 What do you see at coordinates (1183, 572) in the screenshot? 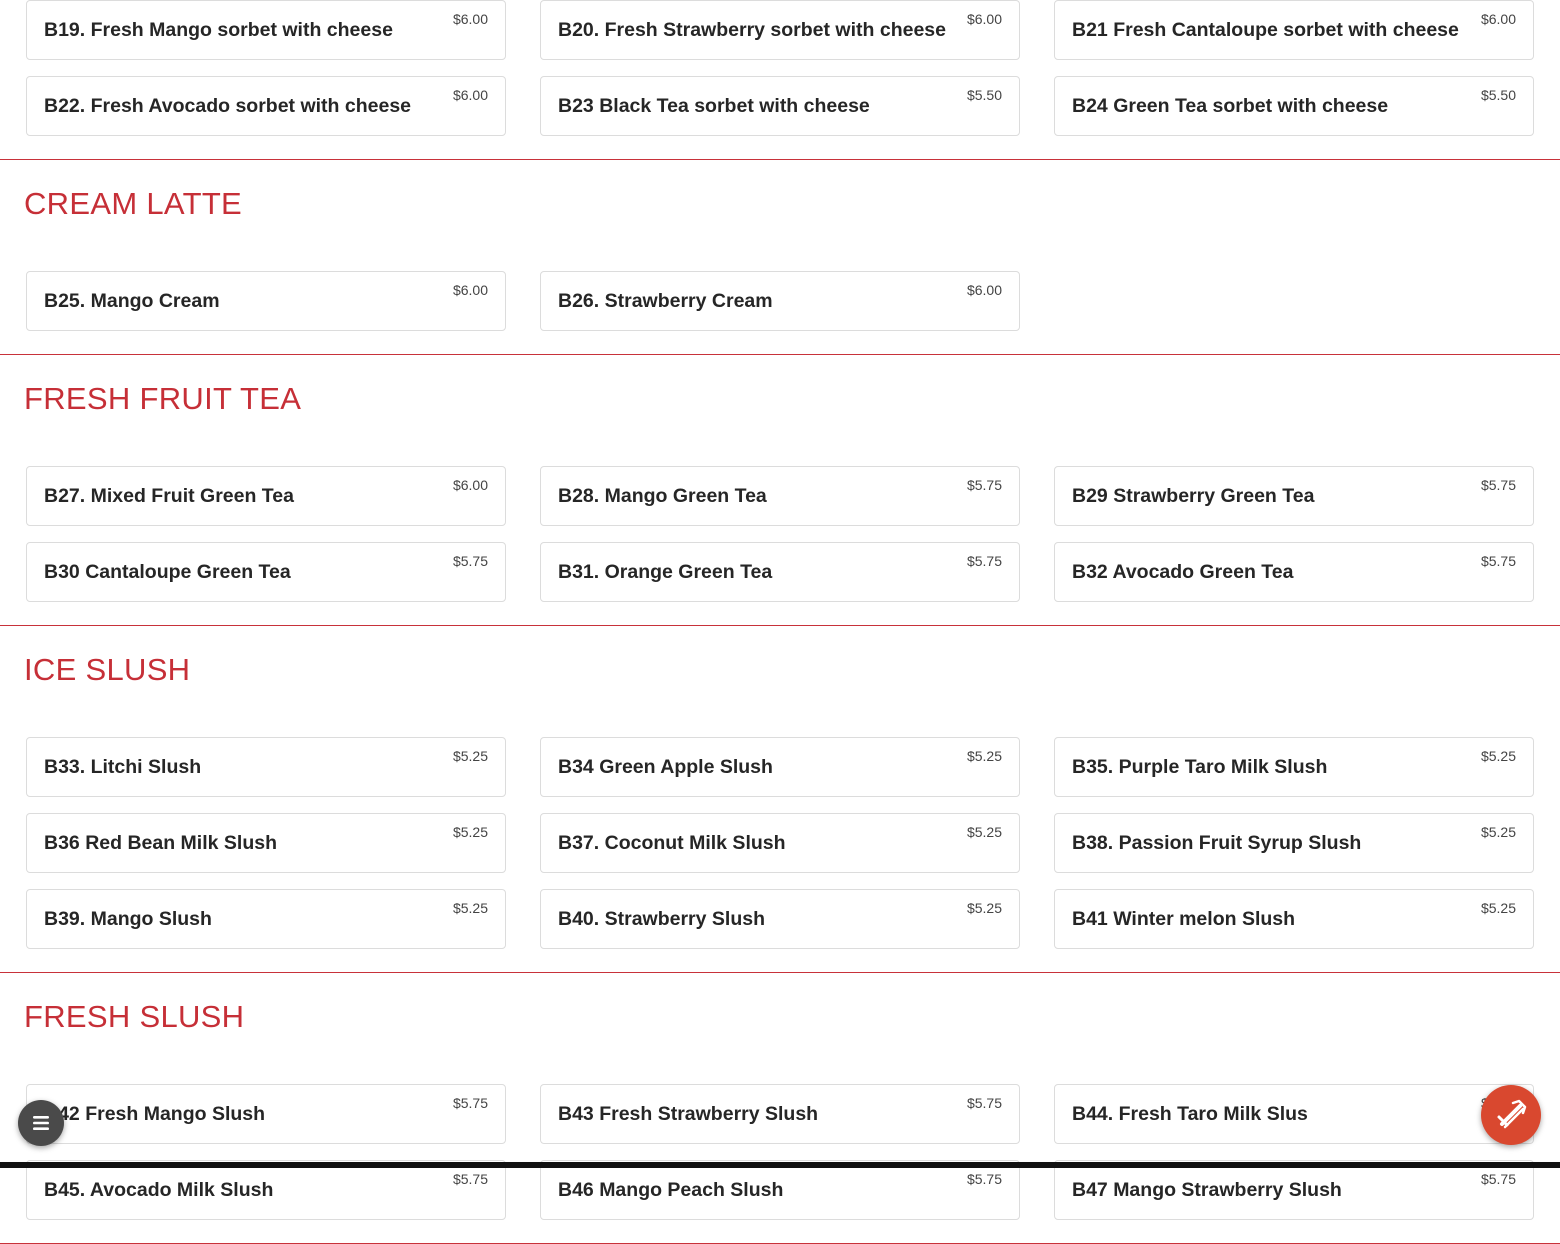
I see `menu-item-name: B32 Avocado Green Tea` at bounding box center [1183, 572].